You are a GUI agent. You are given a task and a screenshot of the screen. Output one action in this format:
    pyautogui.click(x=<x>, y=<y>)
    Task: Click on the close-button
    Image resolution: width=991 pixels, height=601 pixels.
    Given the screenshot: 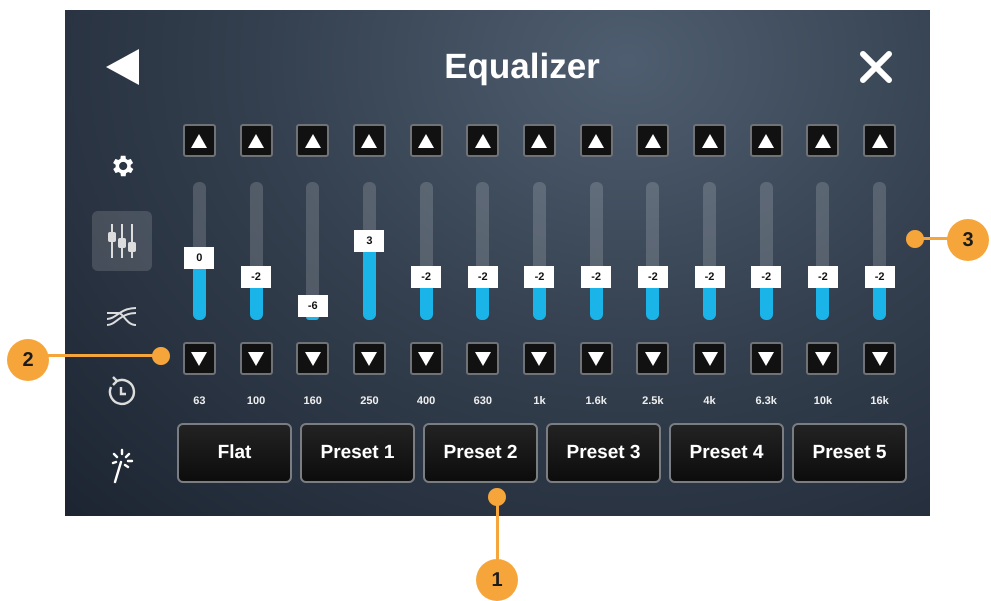 What is the action you would take?
    pyautogui.click(x=876, y=67)
    